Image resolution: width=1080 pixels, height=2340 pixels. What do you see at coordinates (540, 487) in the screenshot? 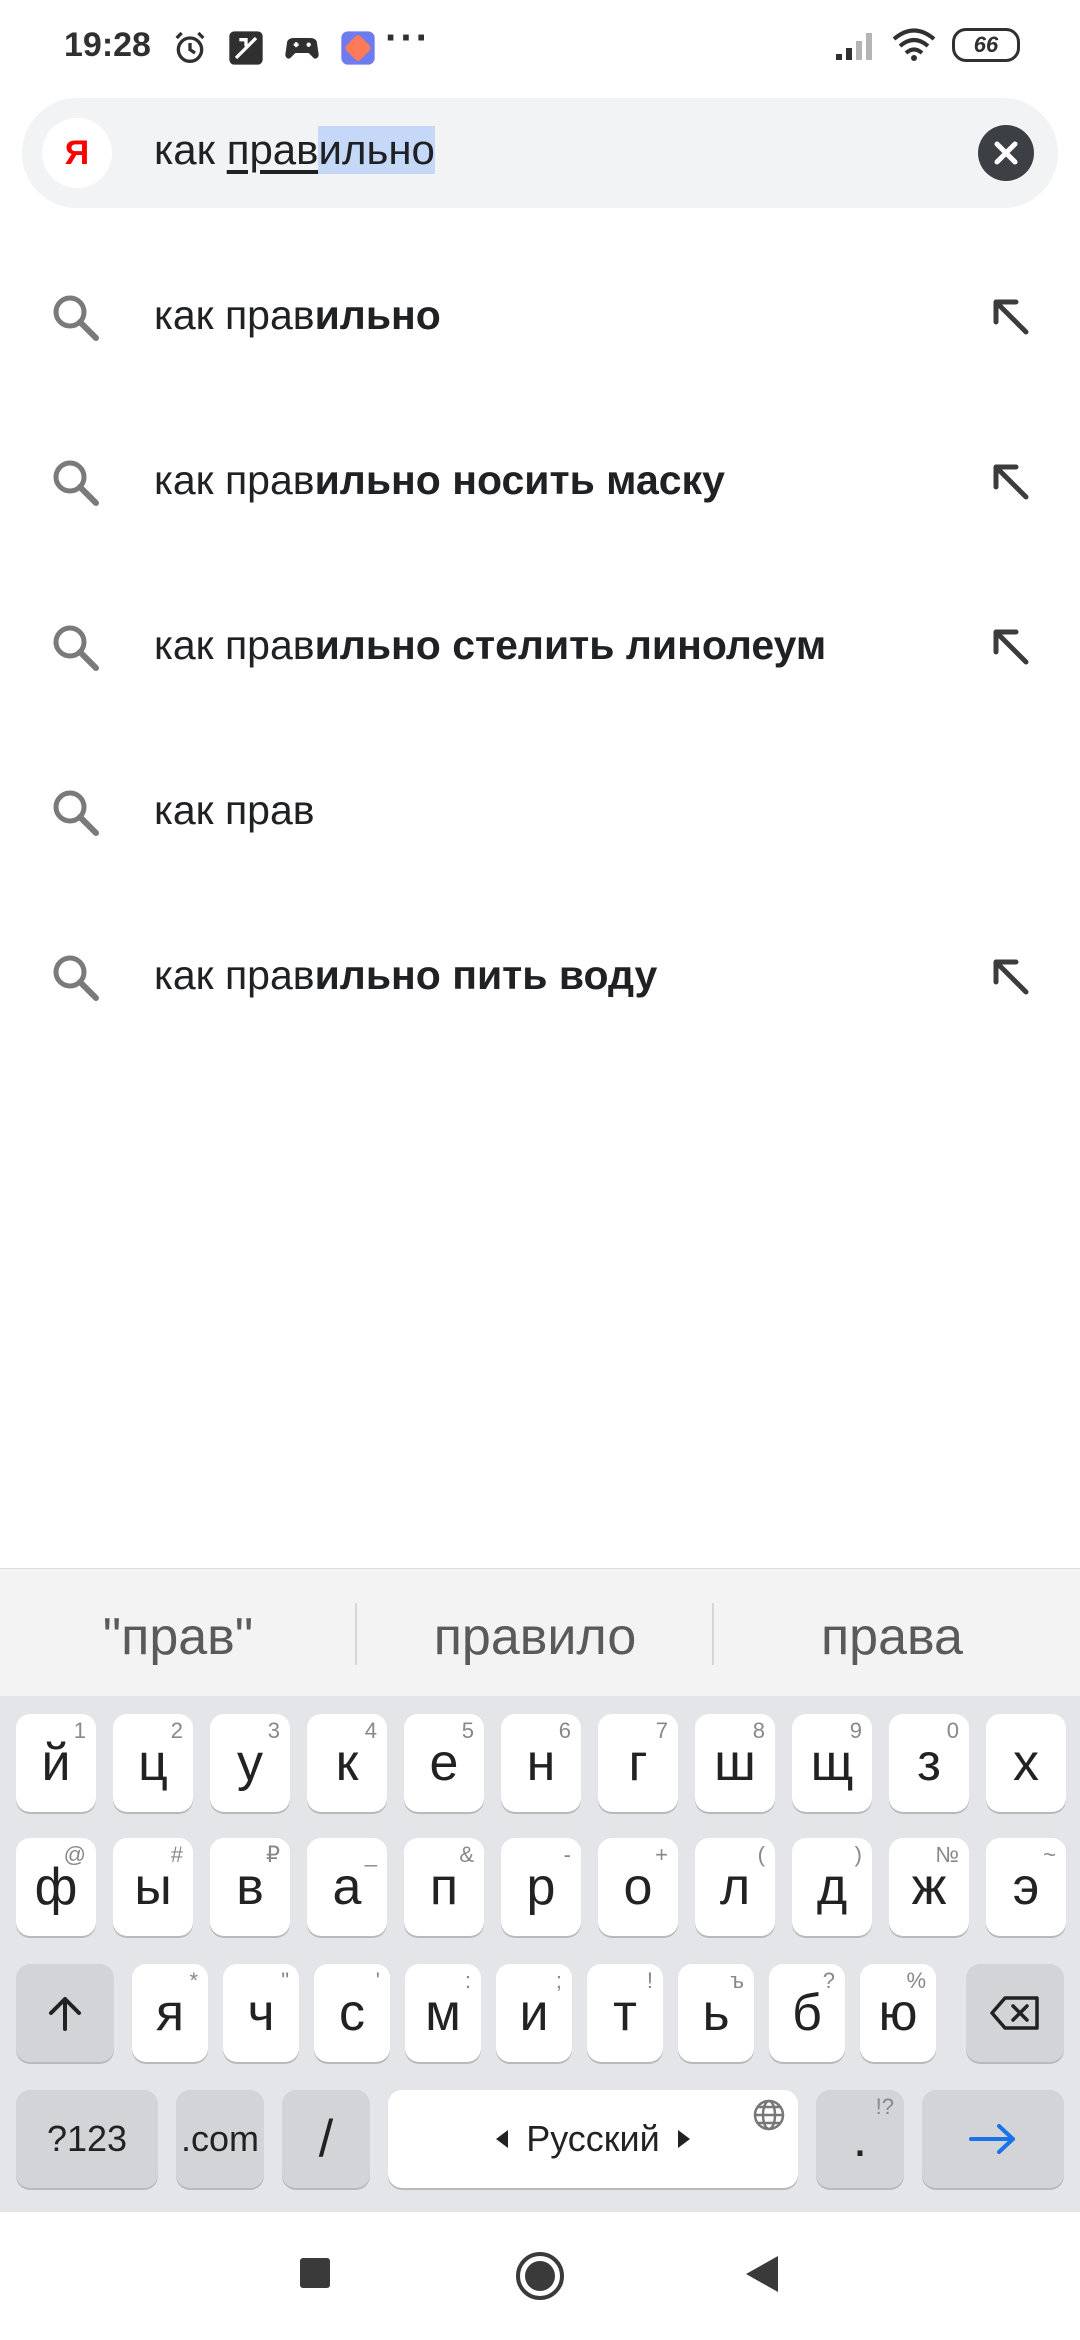
I see `suggestion-item: как правильно носить маску` at bounding box center [540, 487].